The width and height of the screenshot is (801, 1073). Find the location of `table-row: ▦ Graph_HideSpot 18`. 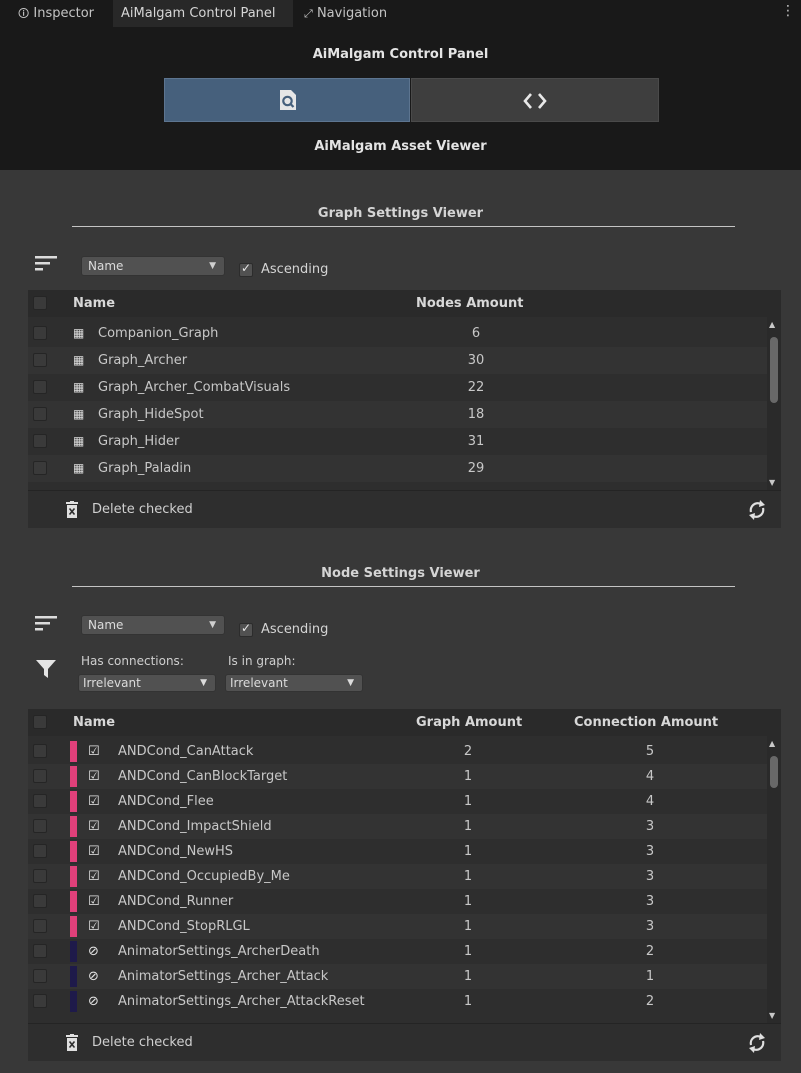

table-row: ▦ Graph_HideSpot 18 is located at coordinates (397, 414).